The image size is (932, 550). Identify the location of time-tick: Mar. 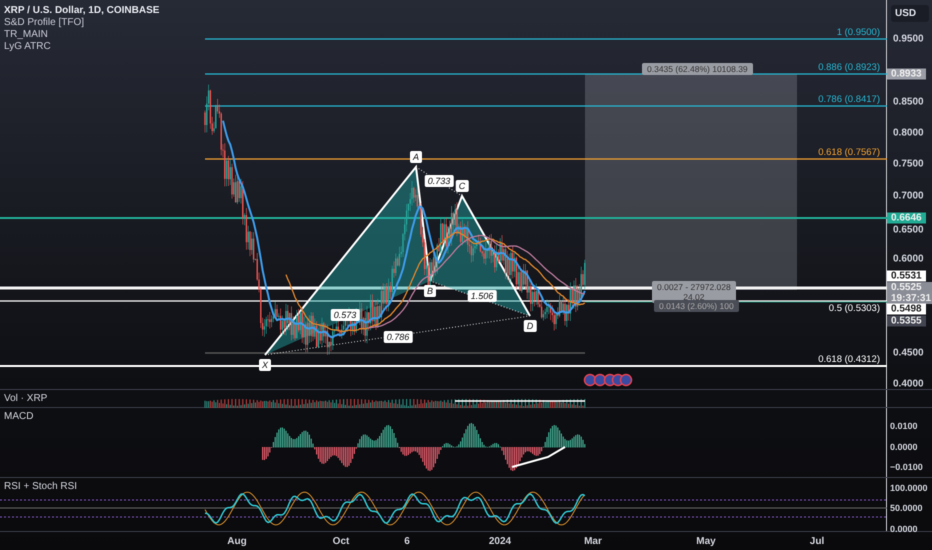
(593, 541).